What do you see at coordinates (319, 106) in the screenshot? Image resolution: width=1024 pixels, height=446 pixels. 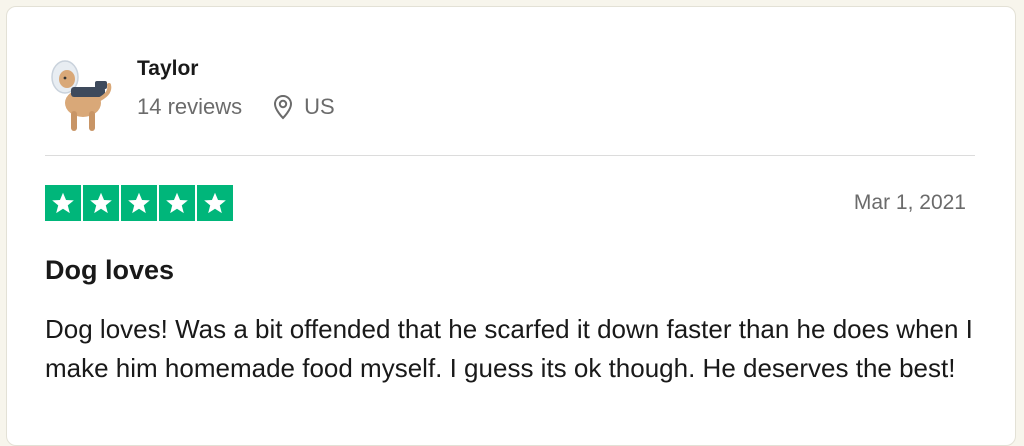 I see `reviewer-country: US` at bounding box center [319, 106].